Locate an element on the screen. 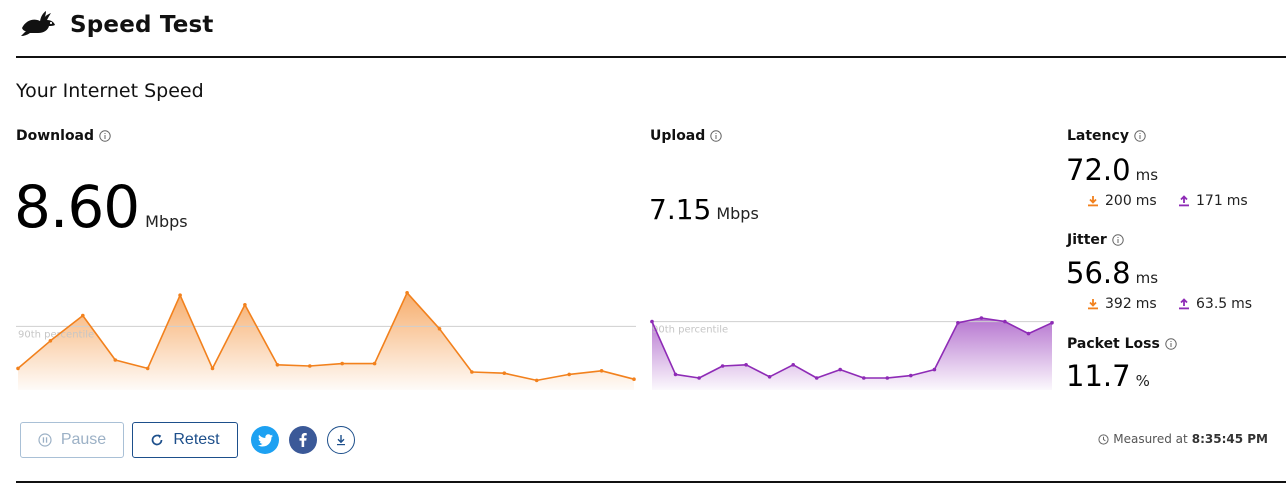 The height and width of the screenshot is (504, 1286). pause-button: Pause is located at coordinates (72, 440).